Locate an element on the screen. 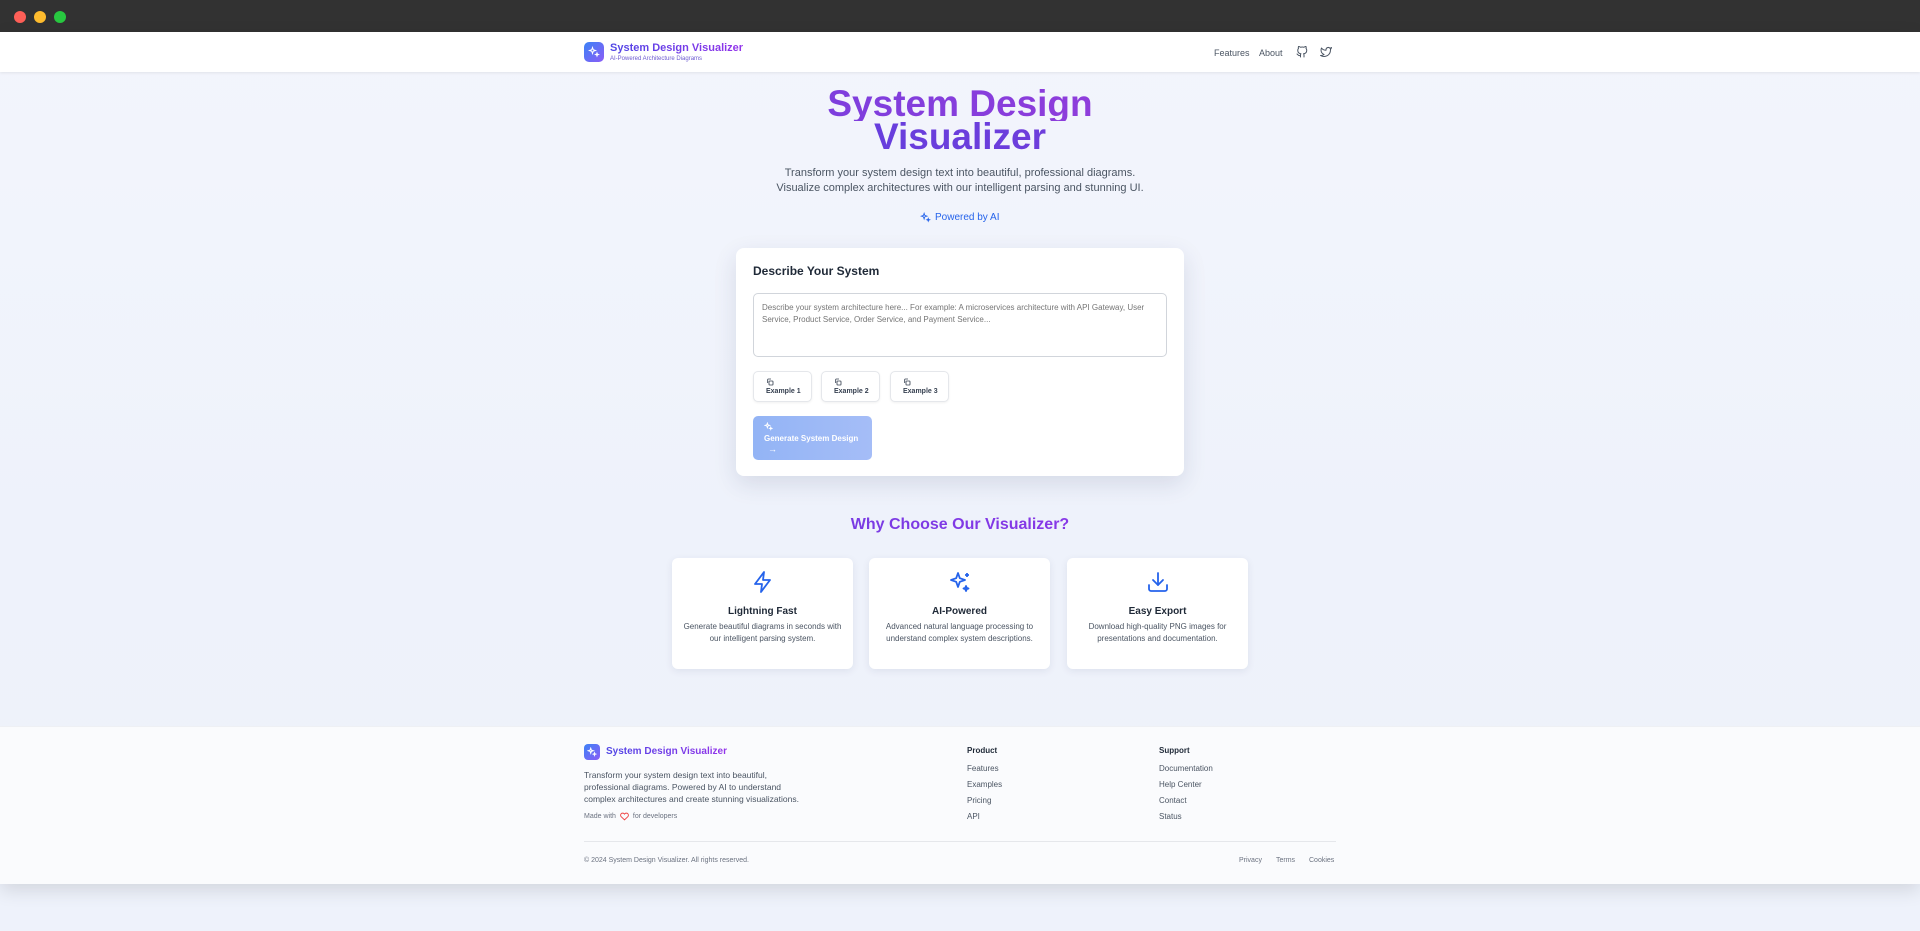 Image resolution: width=1920 pixels, height=931 pixels. powered-by-ai-label: Powered by AI is located at coordinates (967, 217).